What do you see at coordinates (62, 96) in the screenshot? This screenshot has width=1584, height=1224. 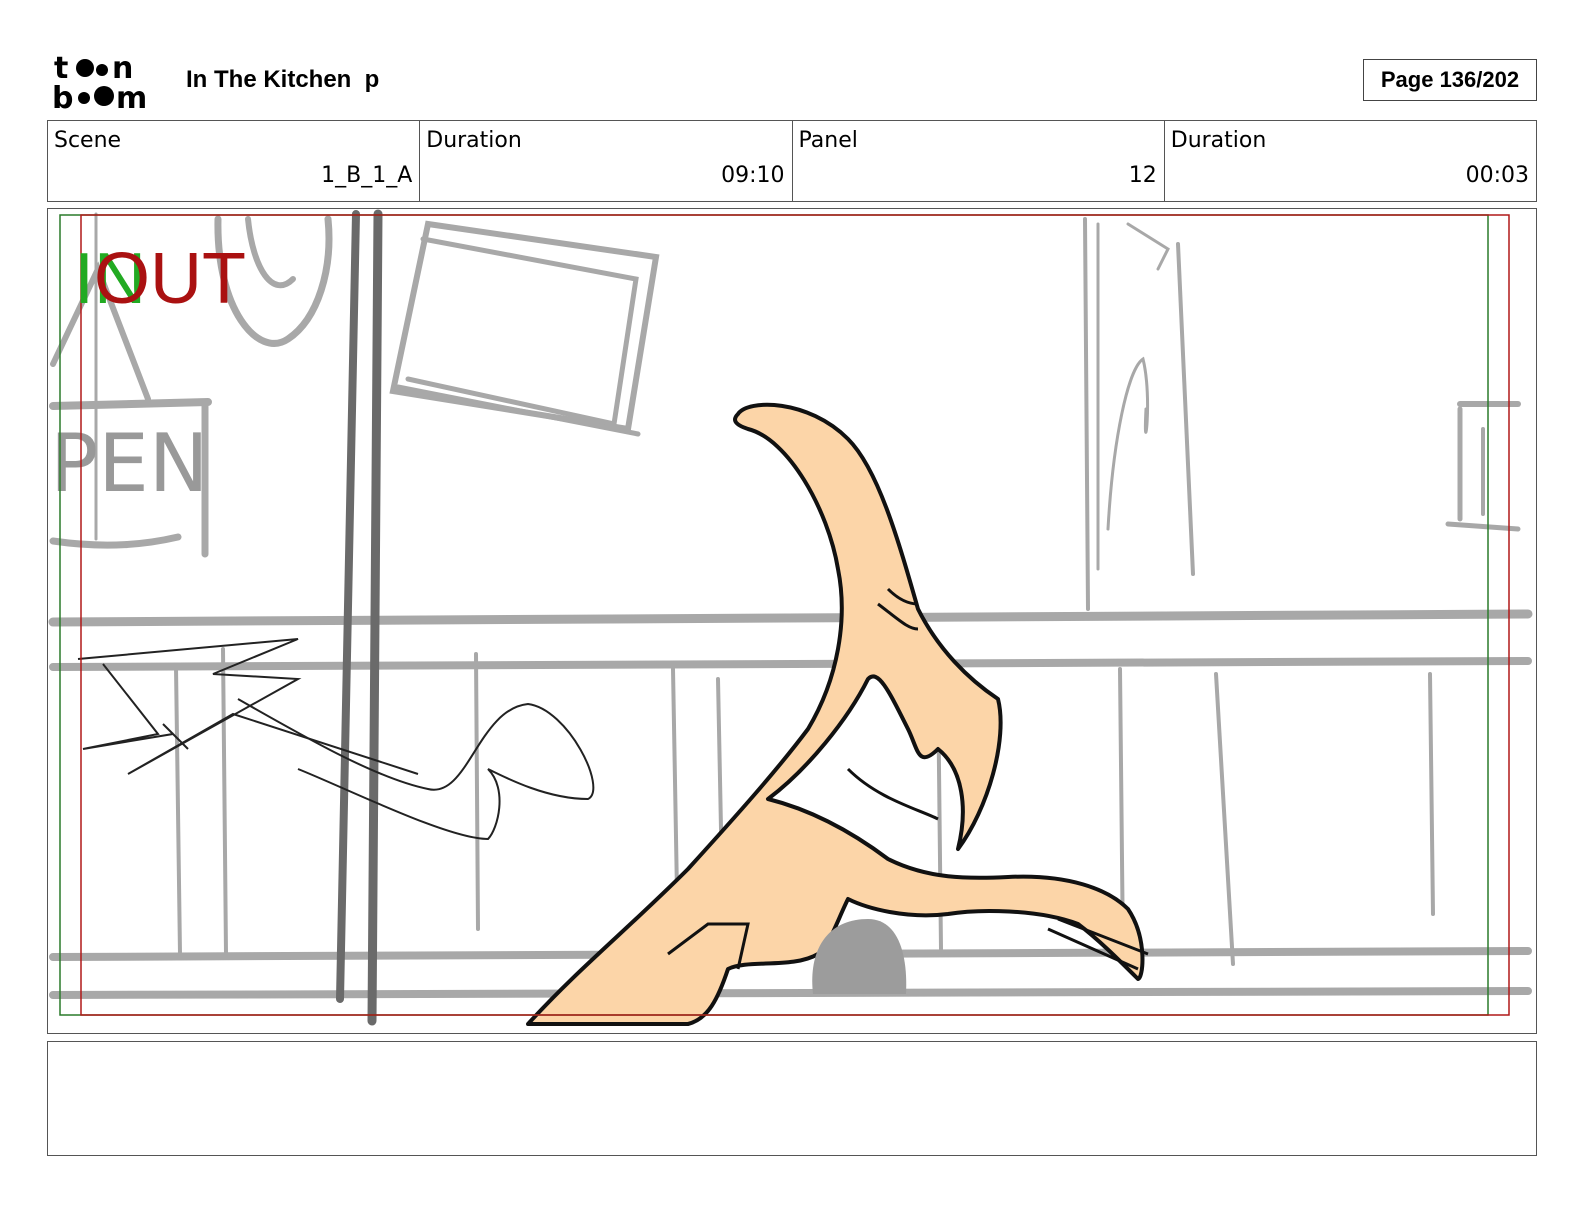 I see `svg-text: b` at bounding box center [62, 96].